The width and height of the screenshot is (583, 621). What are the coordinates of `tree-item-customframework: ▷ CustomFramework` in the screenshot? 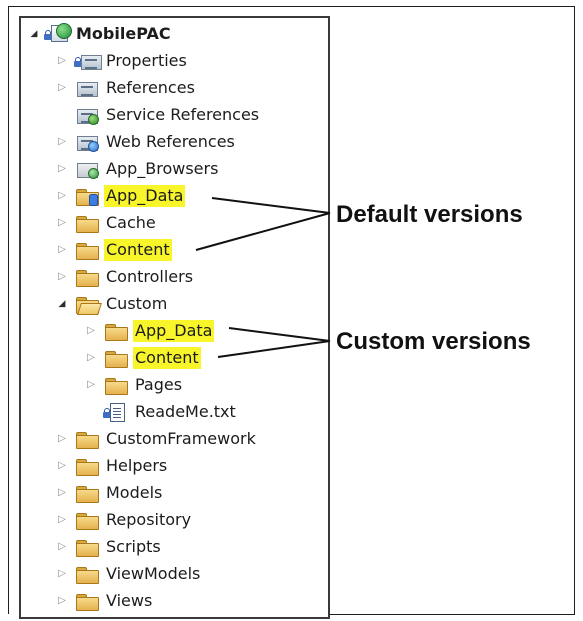 It's located at (156, 438).